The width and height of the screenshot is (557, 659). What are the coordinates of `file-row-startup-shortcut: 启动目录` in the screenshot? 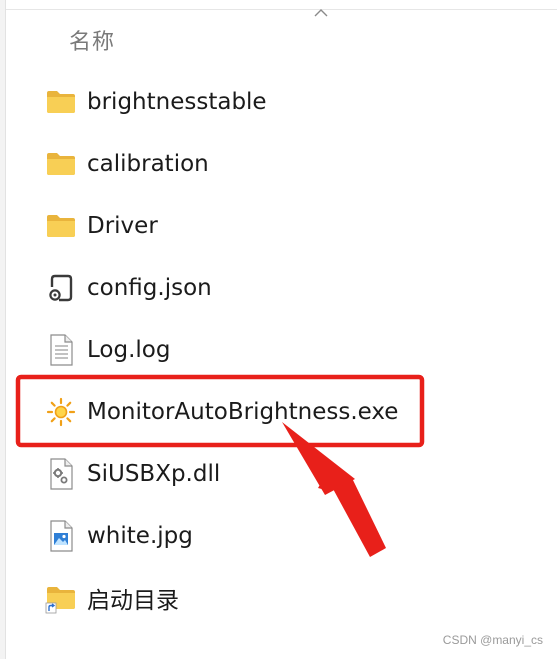 It's located at (112, 598).